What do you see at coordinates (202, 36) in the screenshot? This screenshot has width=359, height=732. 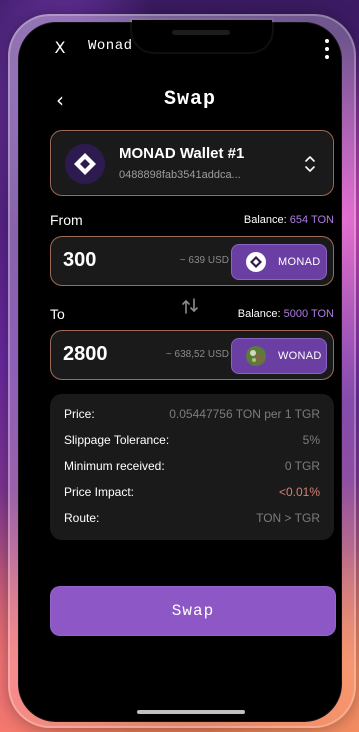 I see `phone-notch` at bounding box center [202, 36].